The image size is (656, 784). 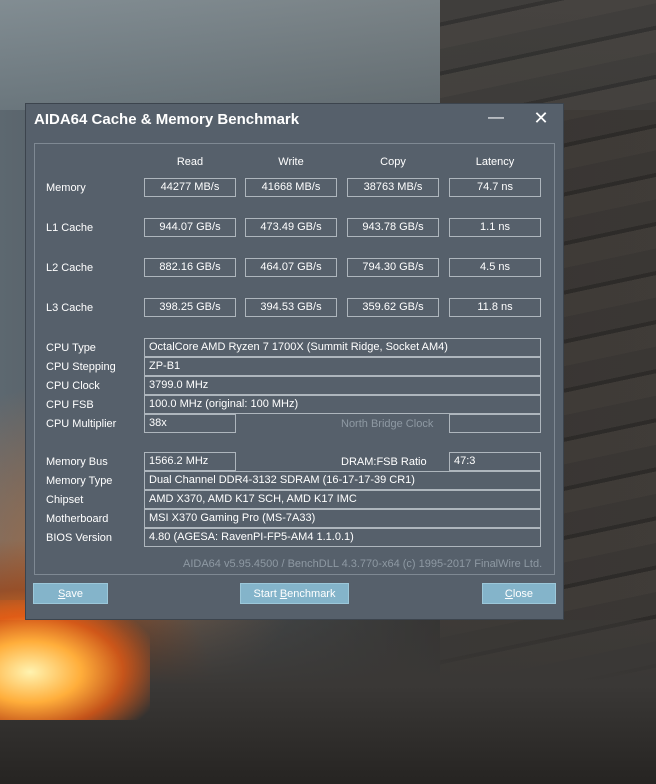 What do you see at coordinates (70, 308) in the screenshot?
I see `row-label-l3: L3 Cache` at bounding box center [70, 308].